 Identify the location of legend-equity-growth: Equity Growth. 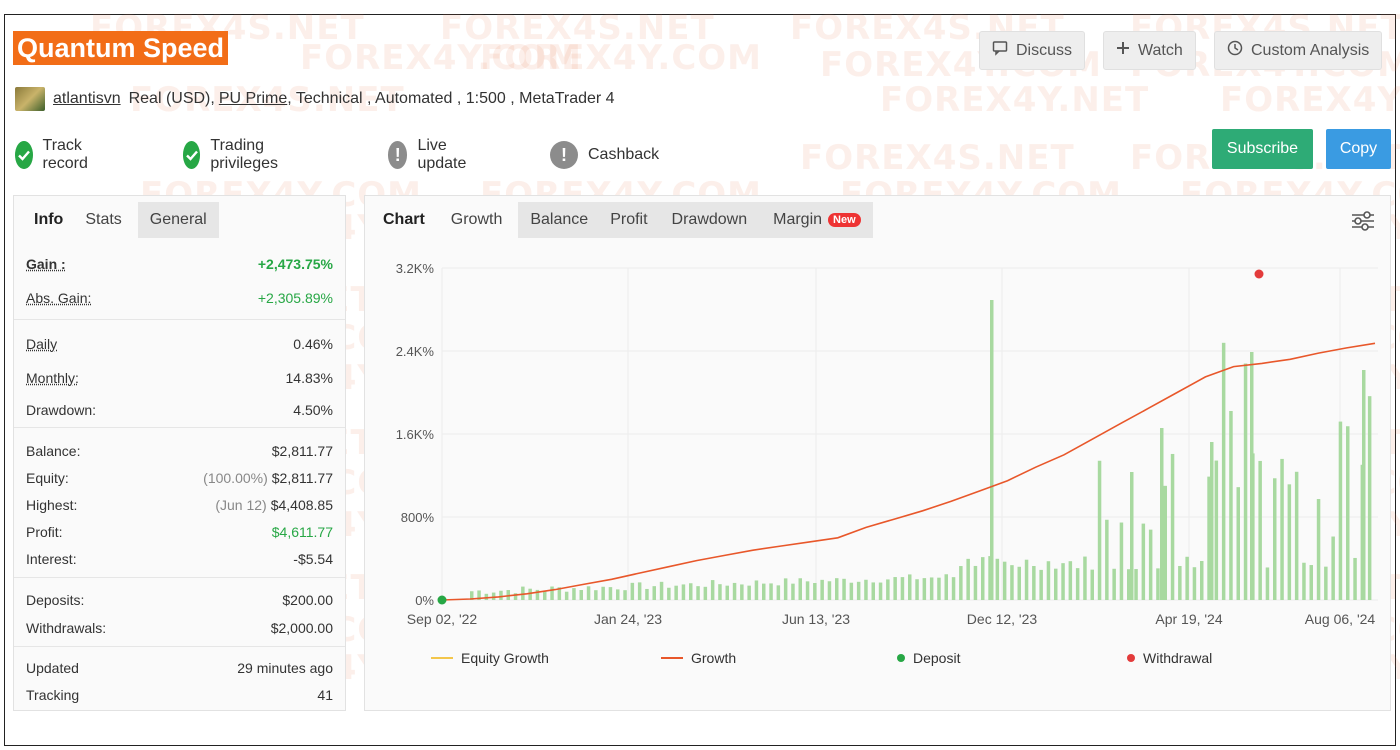
(490, 658).